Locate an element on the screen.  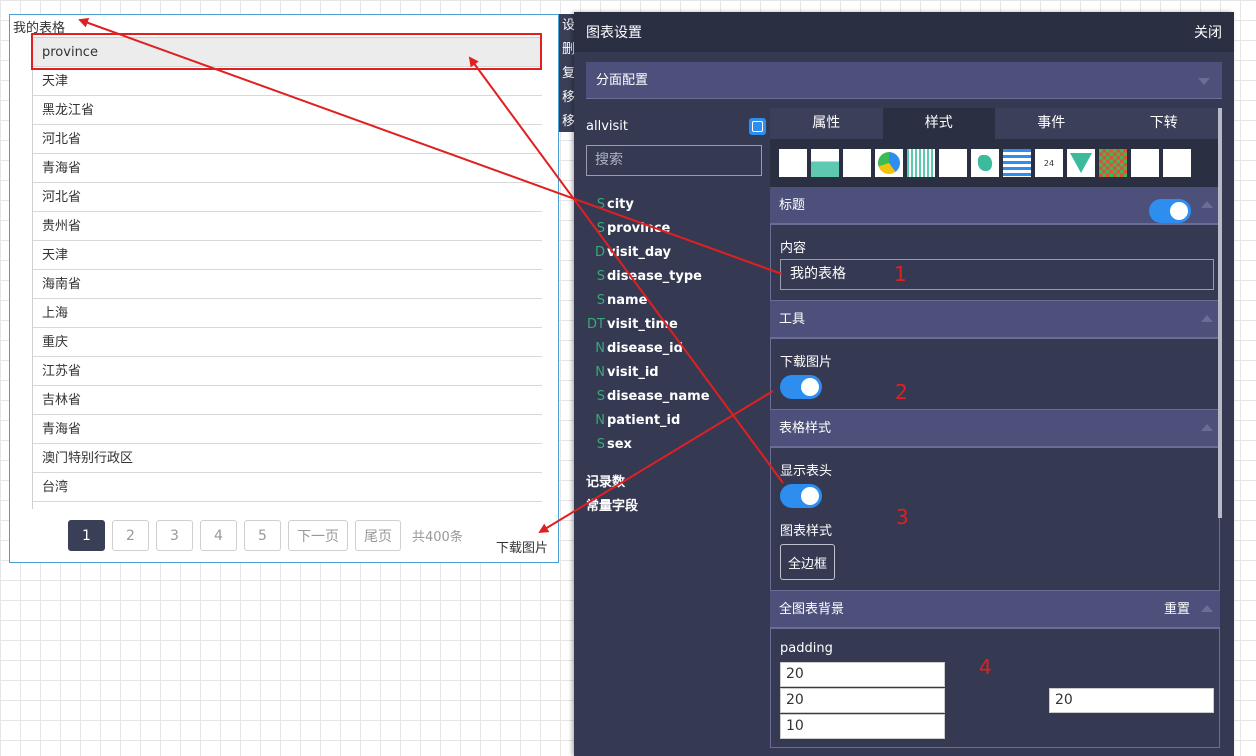
table-row: 上海 is located at coordinates (287, 313).